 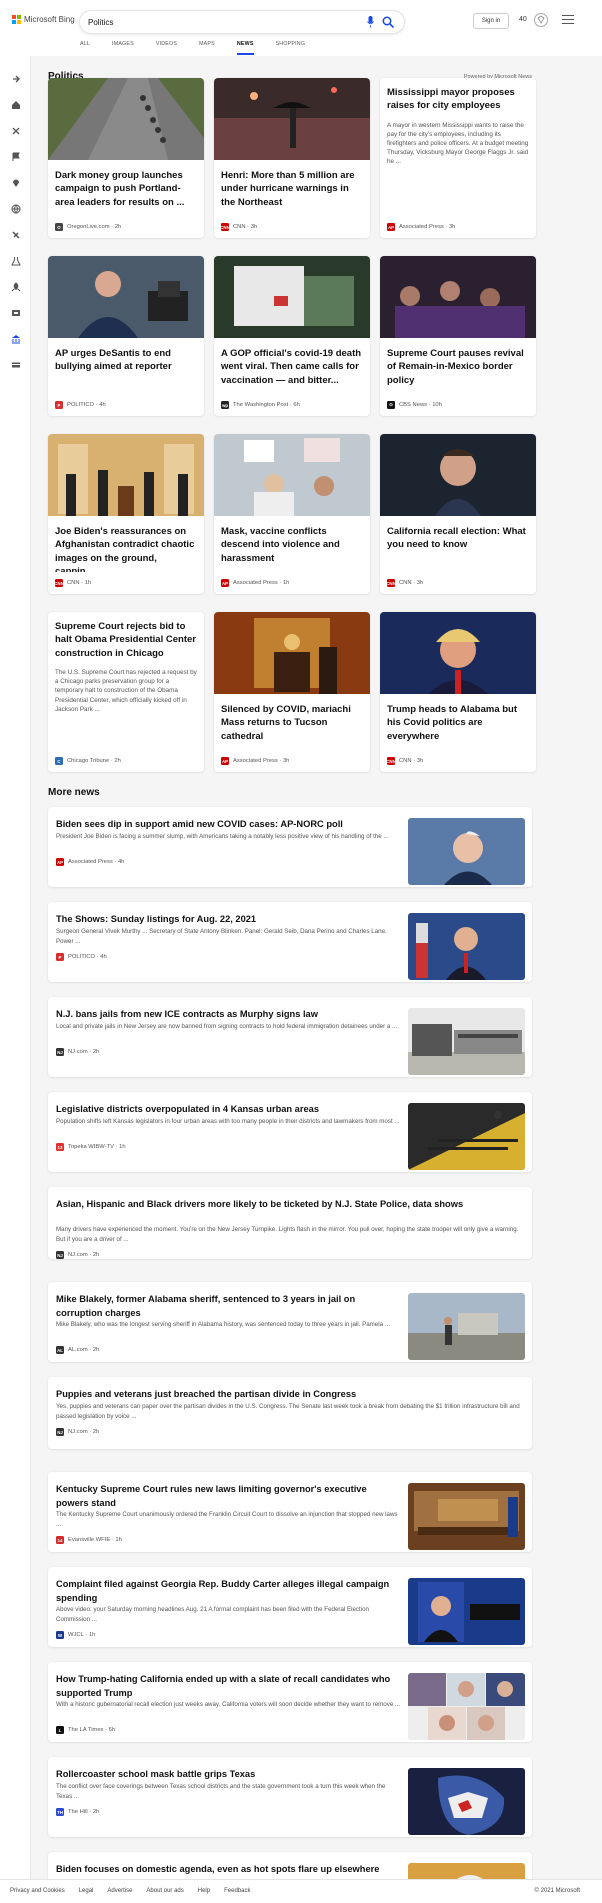 What do you see at coordinates (88, 761) in the screenshot?
I see `news-card-source: C Chicago Tribune · 2h` at bounding box center [88, 761].